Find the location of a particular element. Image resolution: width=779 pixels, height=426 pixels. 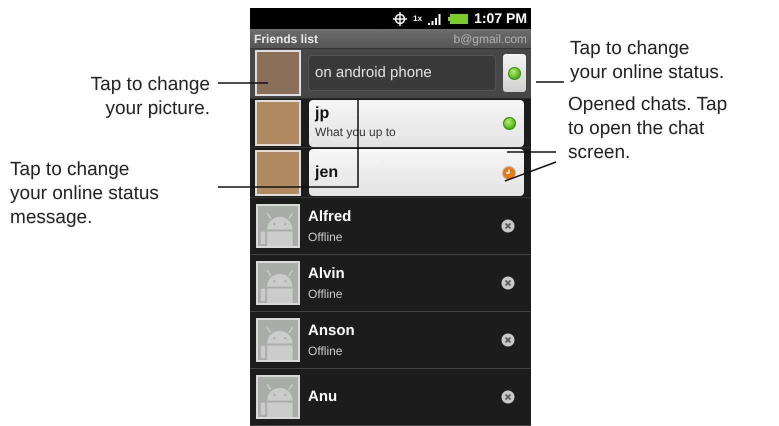

network-type: 1x is located at coordinates (417, 18).